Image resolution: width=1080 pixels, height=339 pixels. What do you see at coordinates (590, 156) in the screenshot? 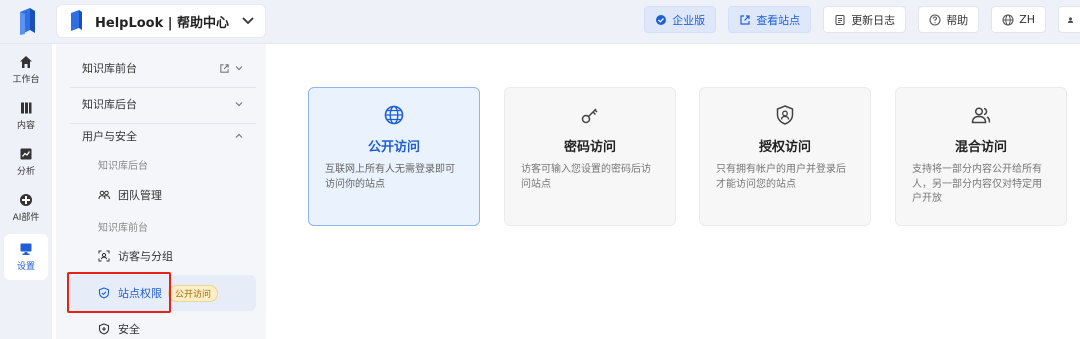
I see `access-card-password: 密码访问 访客可输入您设置的密码后访问站点` at bounding box center [590, 156].